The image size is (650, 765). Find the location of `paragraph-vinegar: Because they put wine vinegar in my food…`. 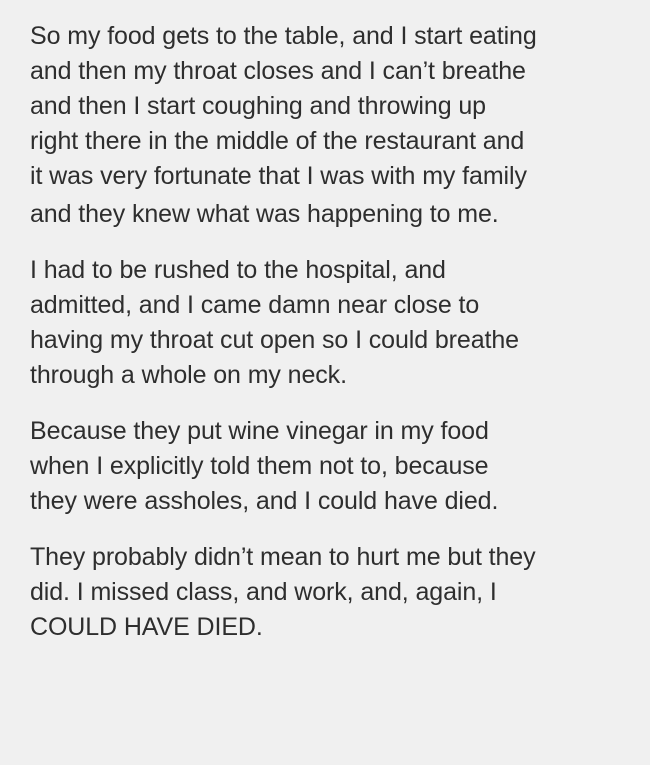

paragraph-vinegar: Because they put wine vinegar in my food… is located at coordinates (330, 466).